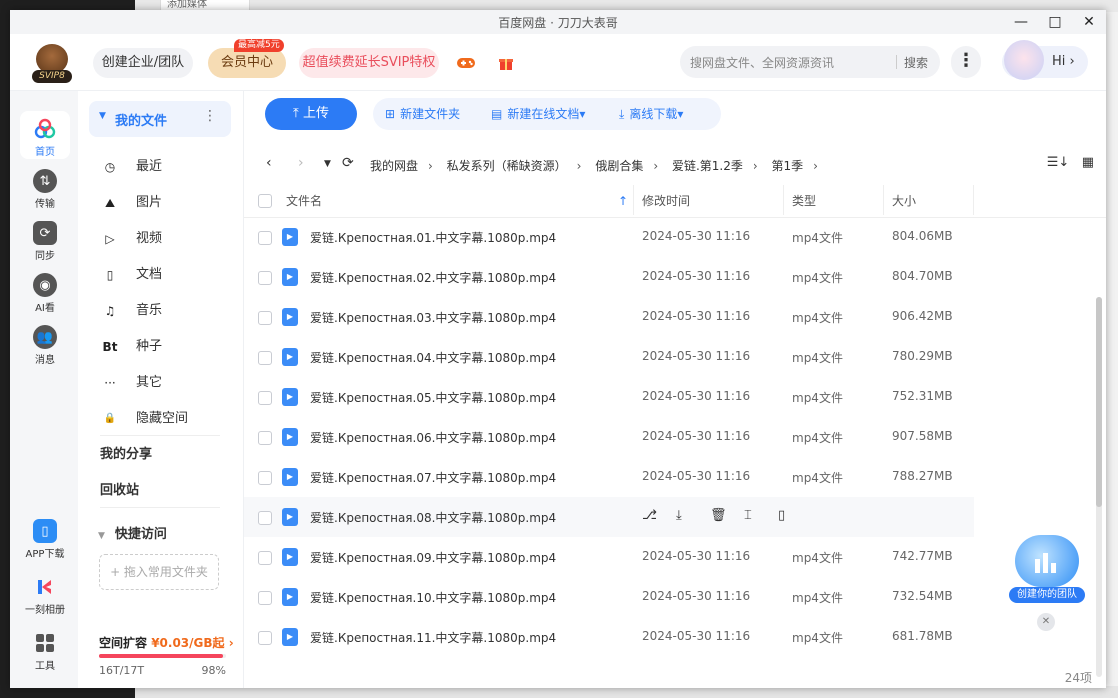 This screenshot has height=698, width=1118. I want to click on scrollbar, so click(1099, 487).